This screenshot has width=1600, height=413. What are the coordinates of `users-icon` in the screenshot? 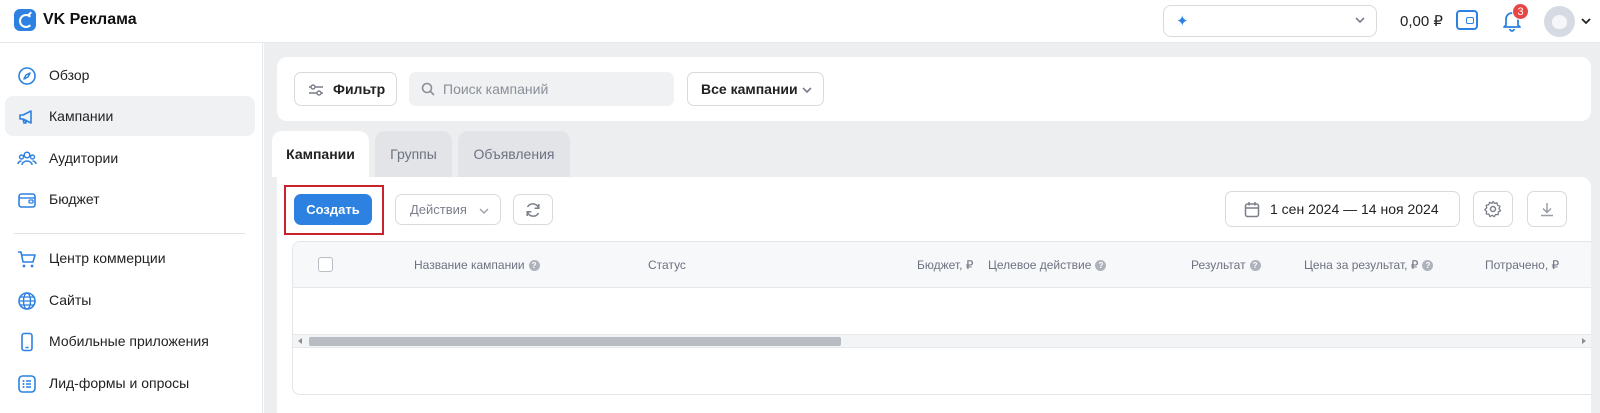 It's located at (27, 158).